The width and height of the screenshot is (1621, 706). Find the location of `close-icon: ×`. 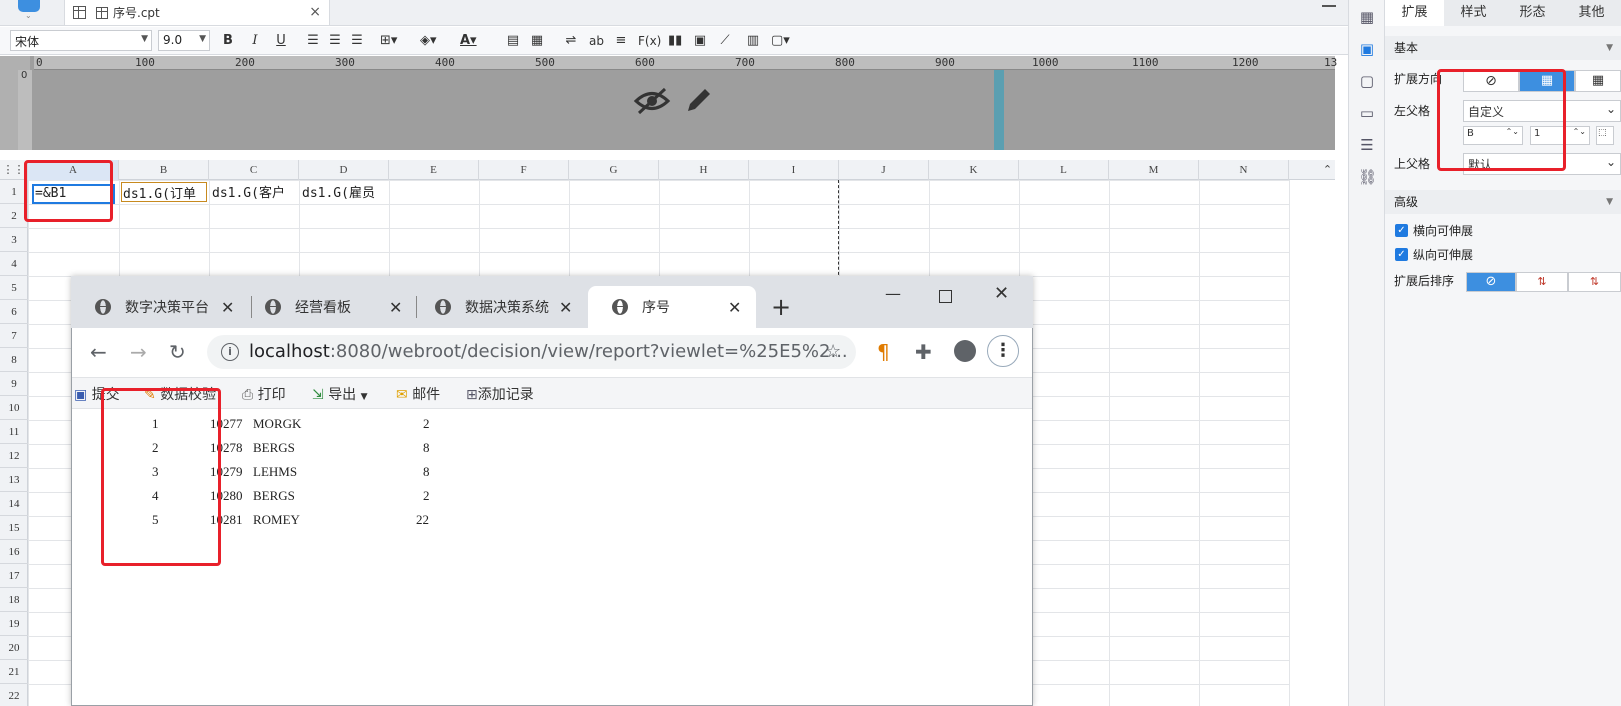

close-icon: × is located at coordinates (315, 12).